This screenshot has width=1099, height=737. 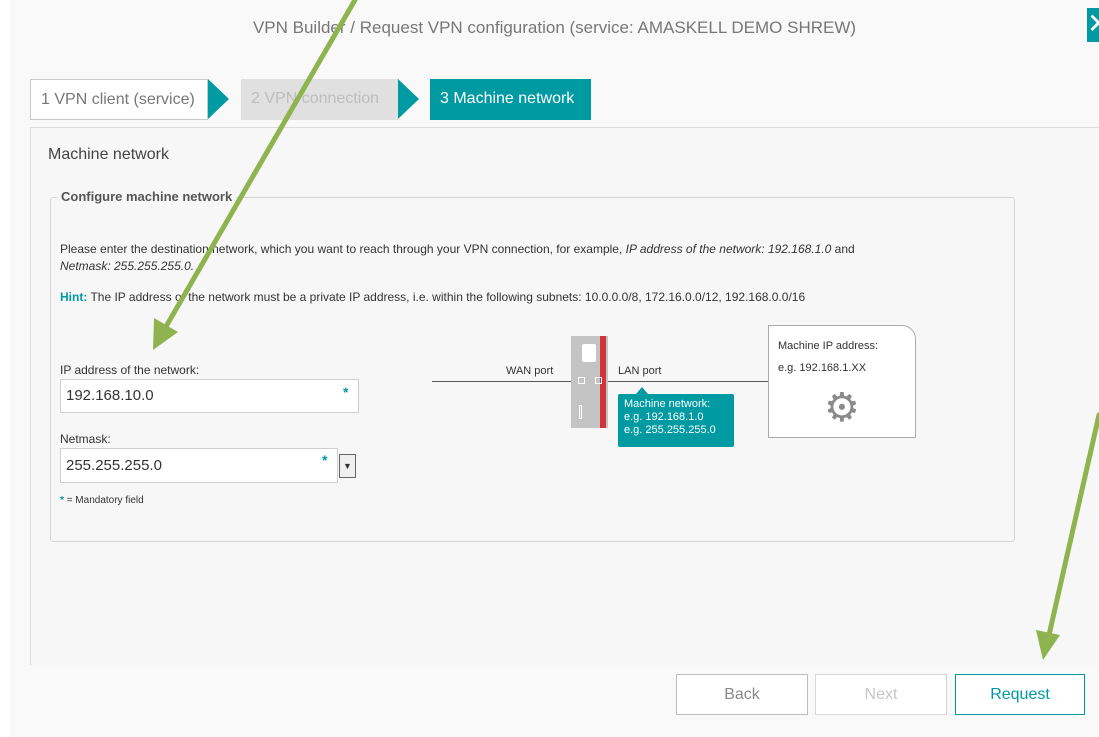 I want to click on annotation-arrow-to-request-button, so click(x=1067, y=536).